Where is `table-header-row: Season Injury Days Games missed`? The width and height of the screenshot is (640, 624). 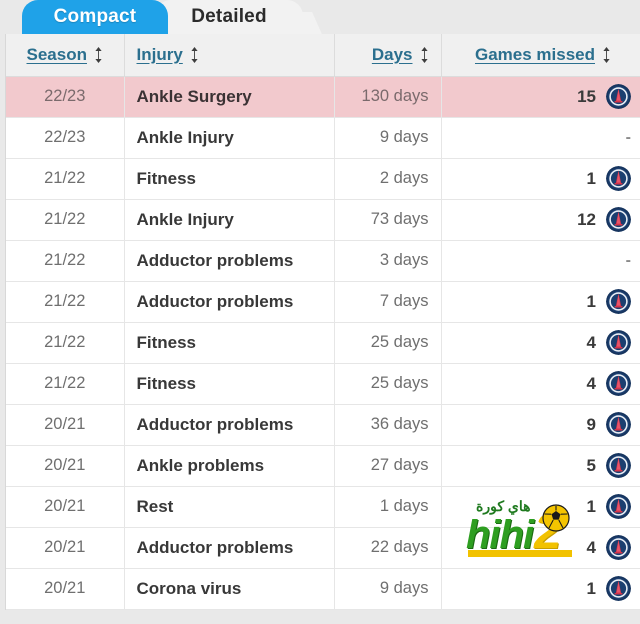 table-header-row: Season Injury Days Games missed is located at coordinates (323, 55).